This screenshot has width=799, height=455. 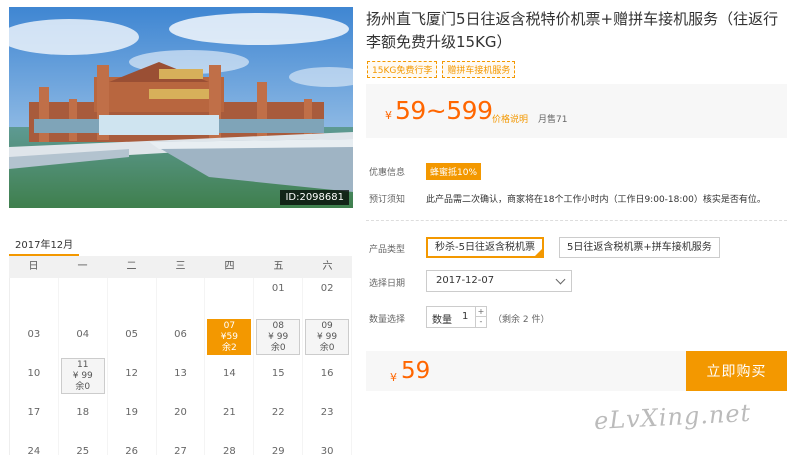 I want to click on day-number: 17, so click(x=34, y=412).